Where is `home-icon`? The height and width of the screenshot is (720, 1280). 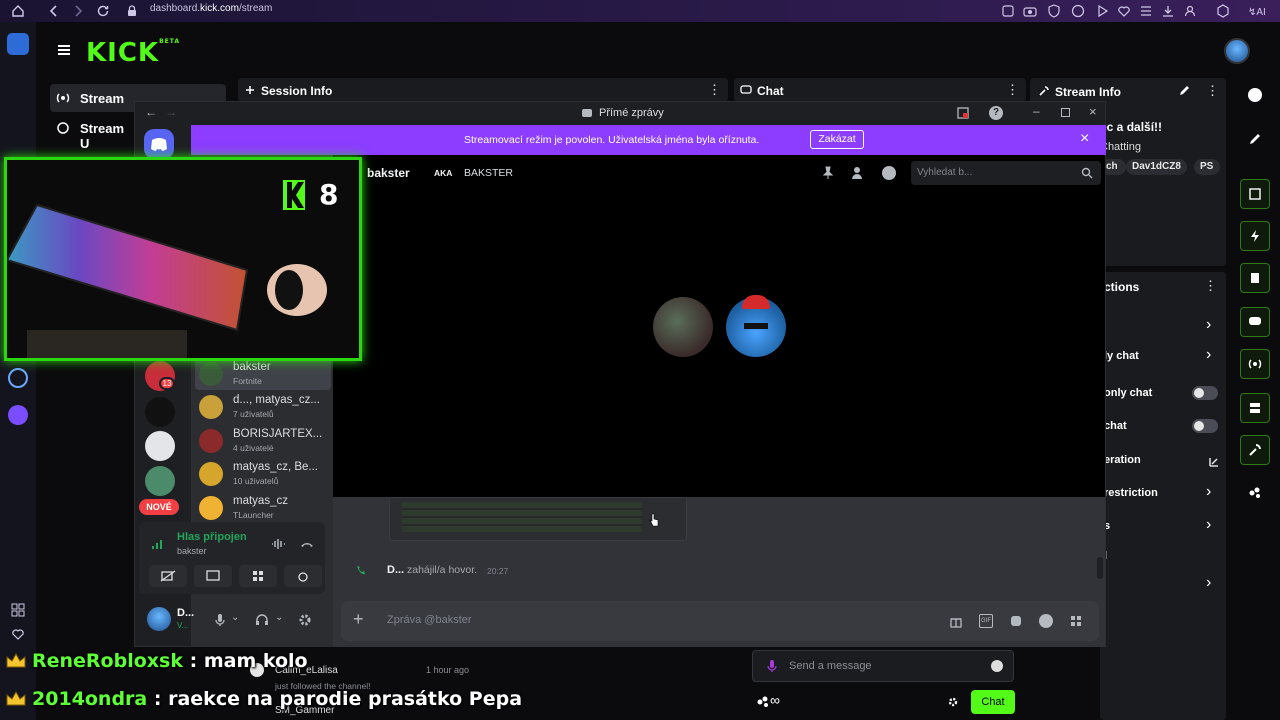 home-icon is located at coordinates (18, 11).